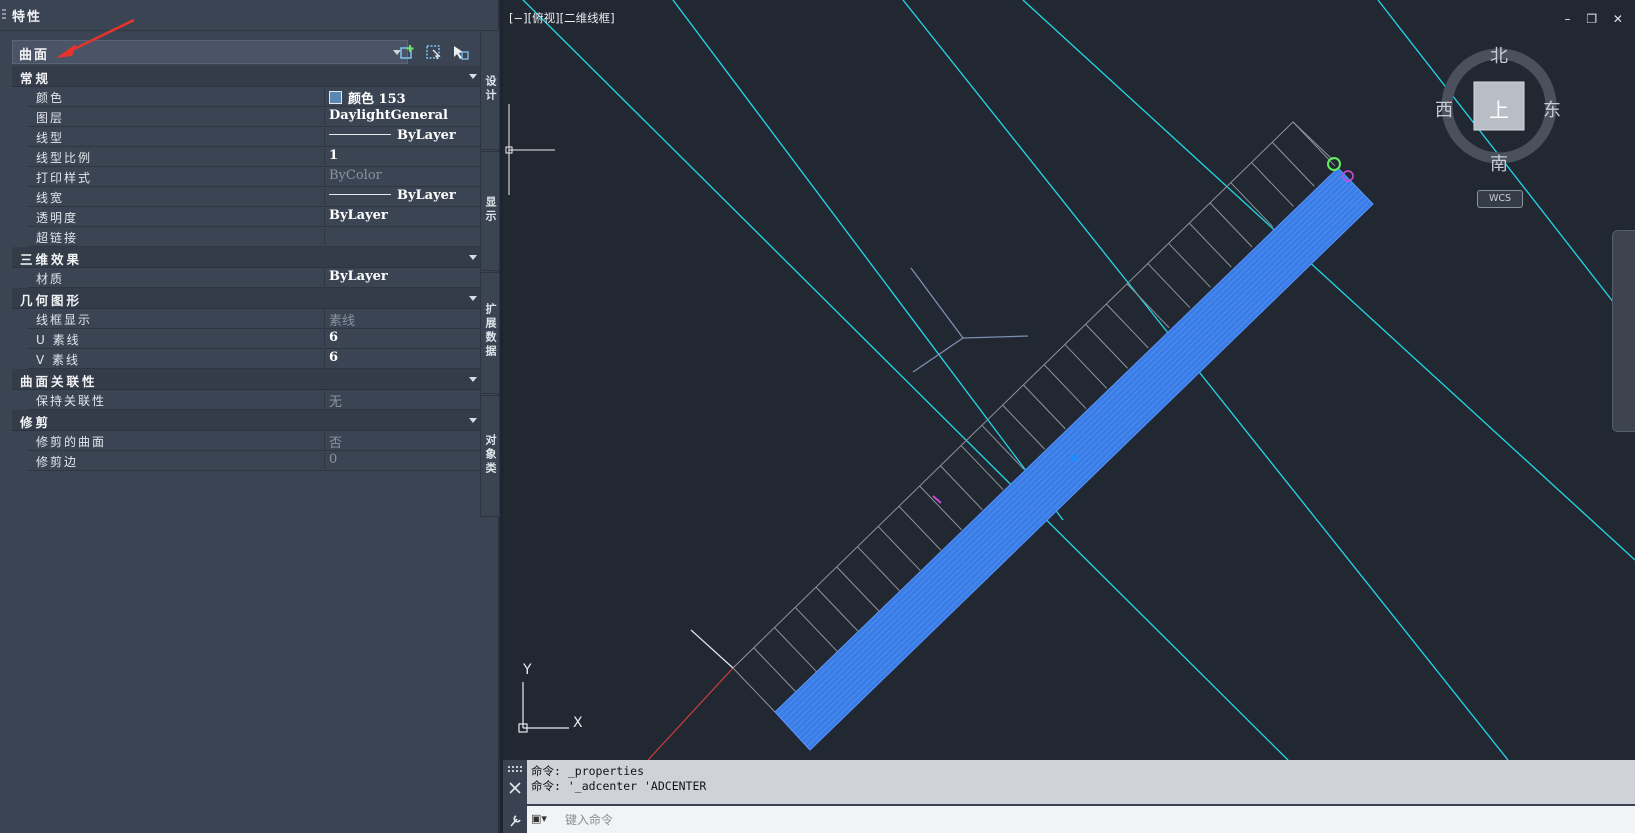 The width and height of the screenshot is (1635, 833). What do you see at coordinates (250, 379) in the screenshot?
I see `section-header: 曲面关联性` at bounding box center [250, 379].